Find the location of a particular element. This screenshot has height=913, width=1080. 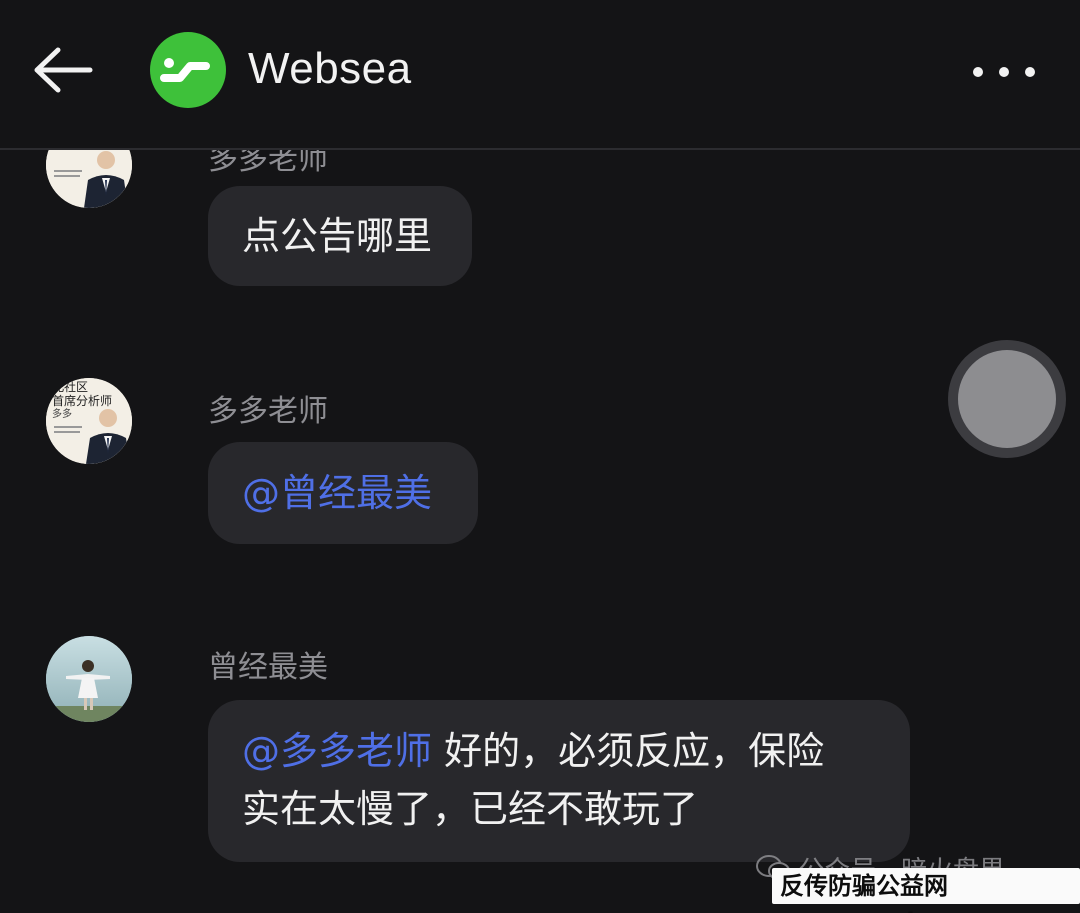

watermark-banner: 反传防骗公益网 www.wazi.cc is located at coordinates (926, 890).